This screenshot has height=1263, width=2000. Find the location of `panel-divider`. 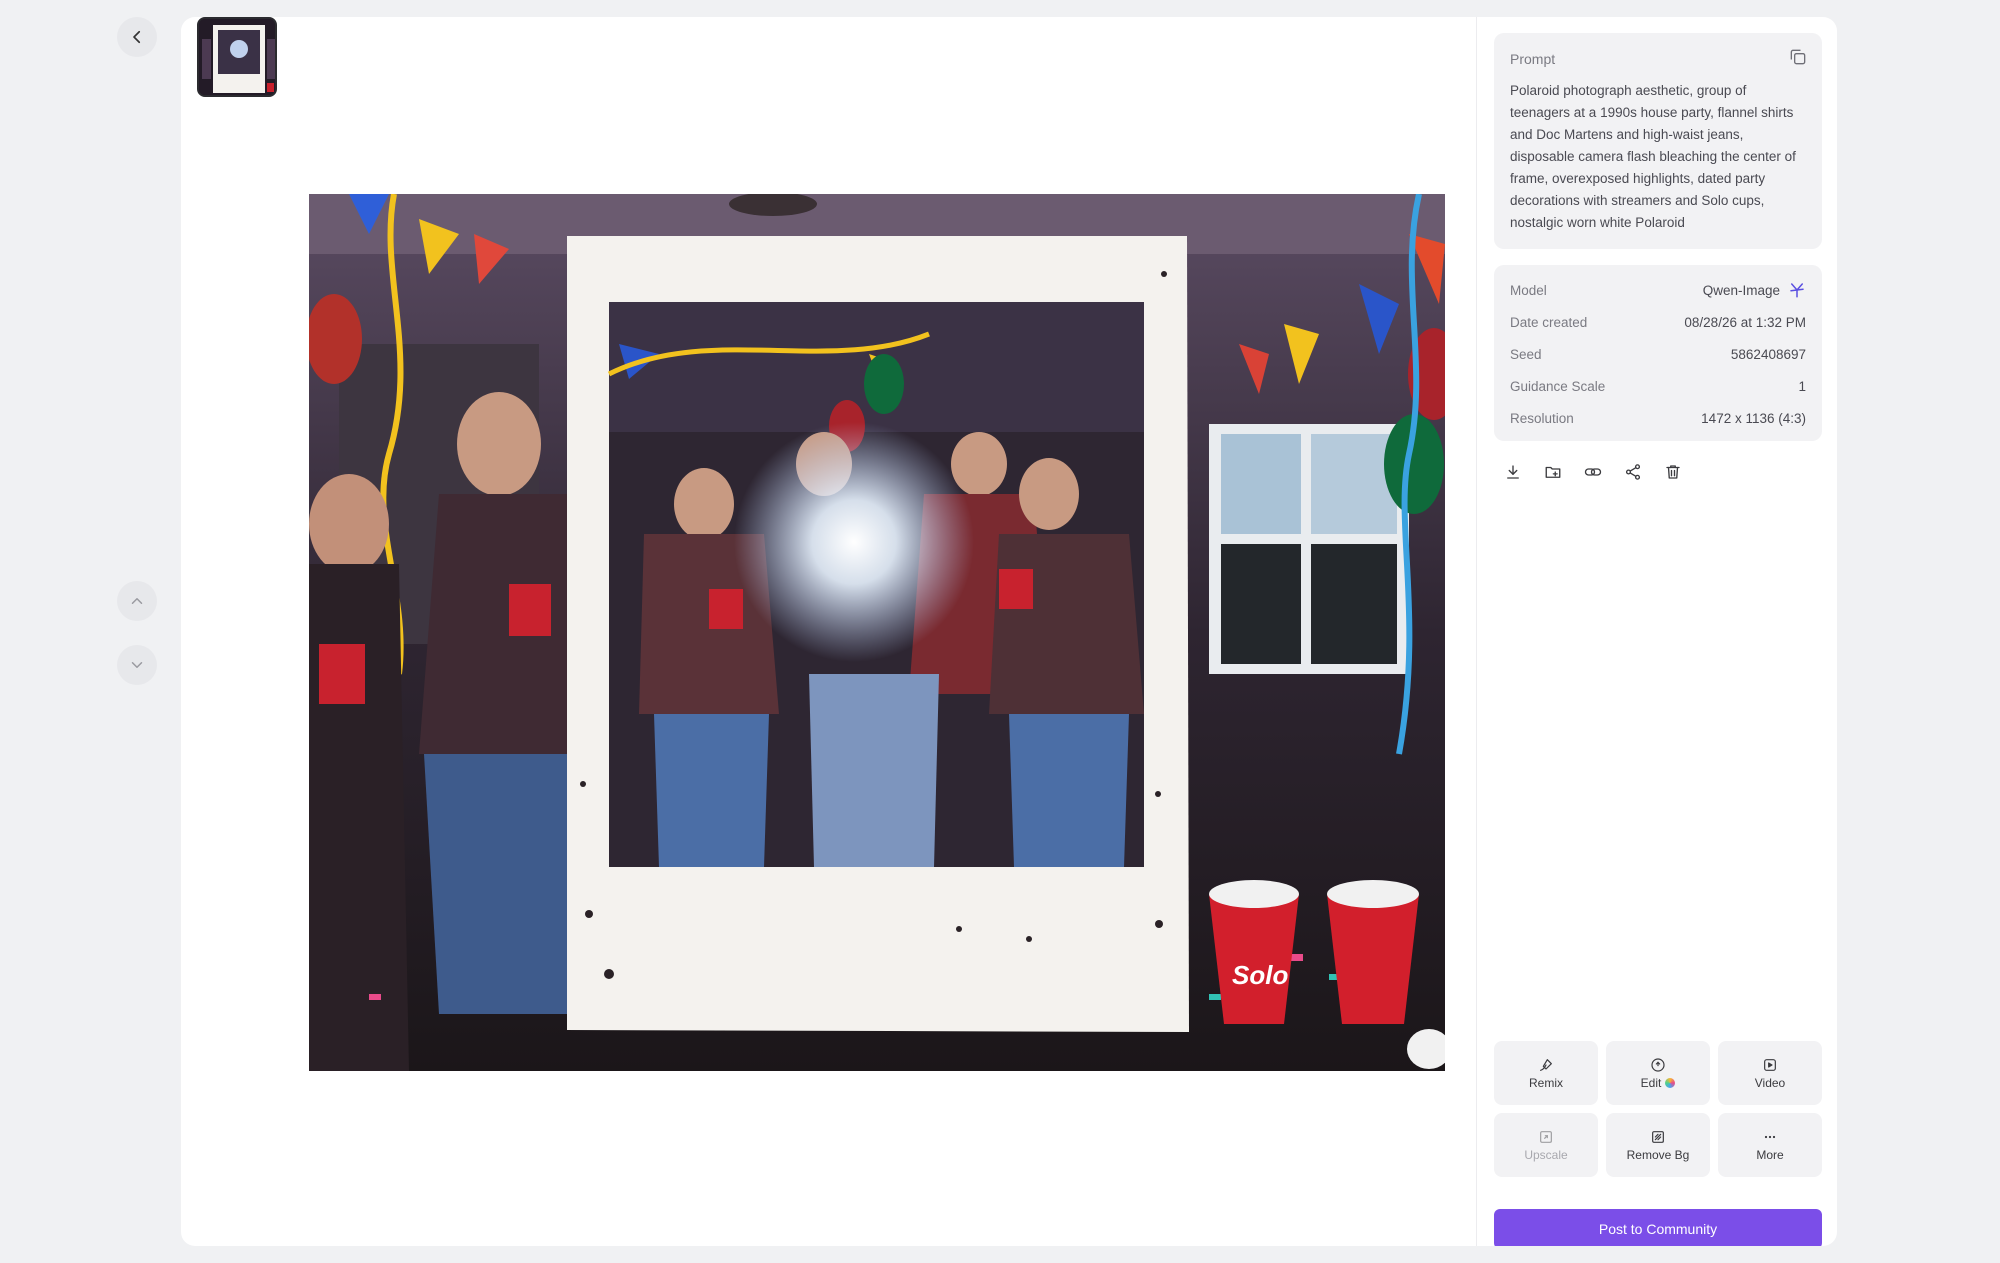

panel-divider is located at coordinates (1476, 631).